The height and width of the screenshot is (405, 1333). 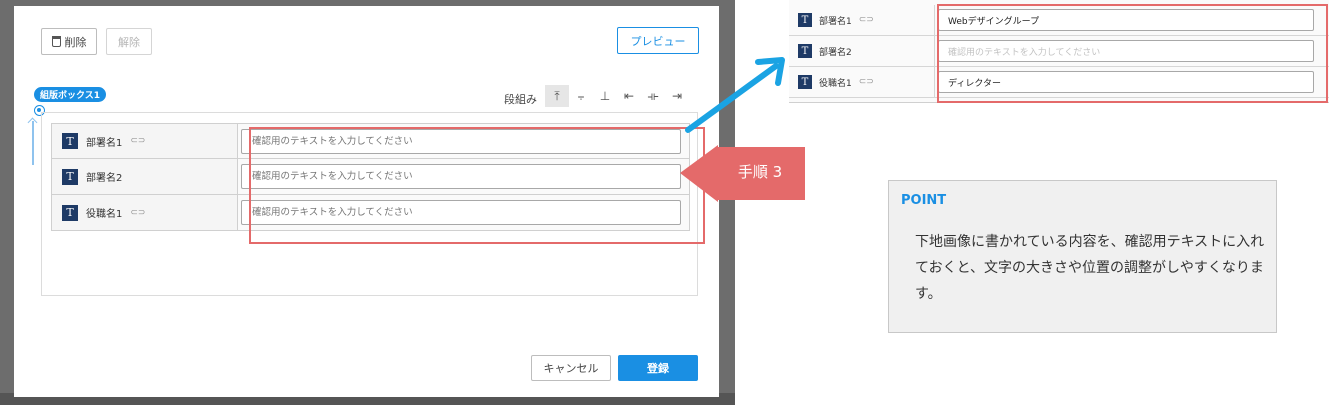 I want to click on clear-label: 解除, so click(x=129, y=42).